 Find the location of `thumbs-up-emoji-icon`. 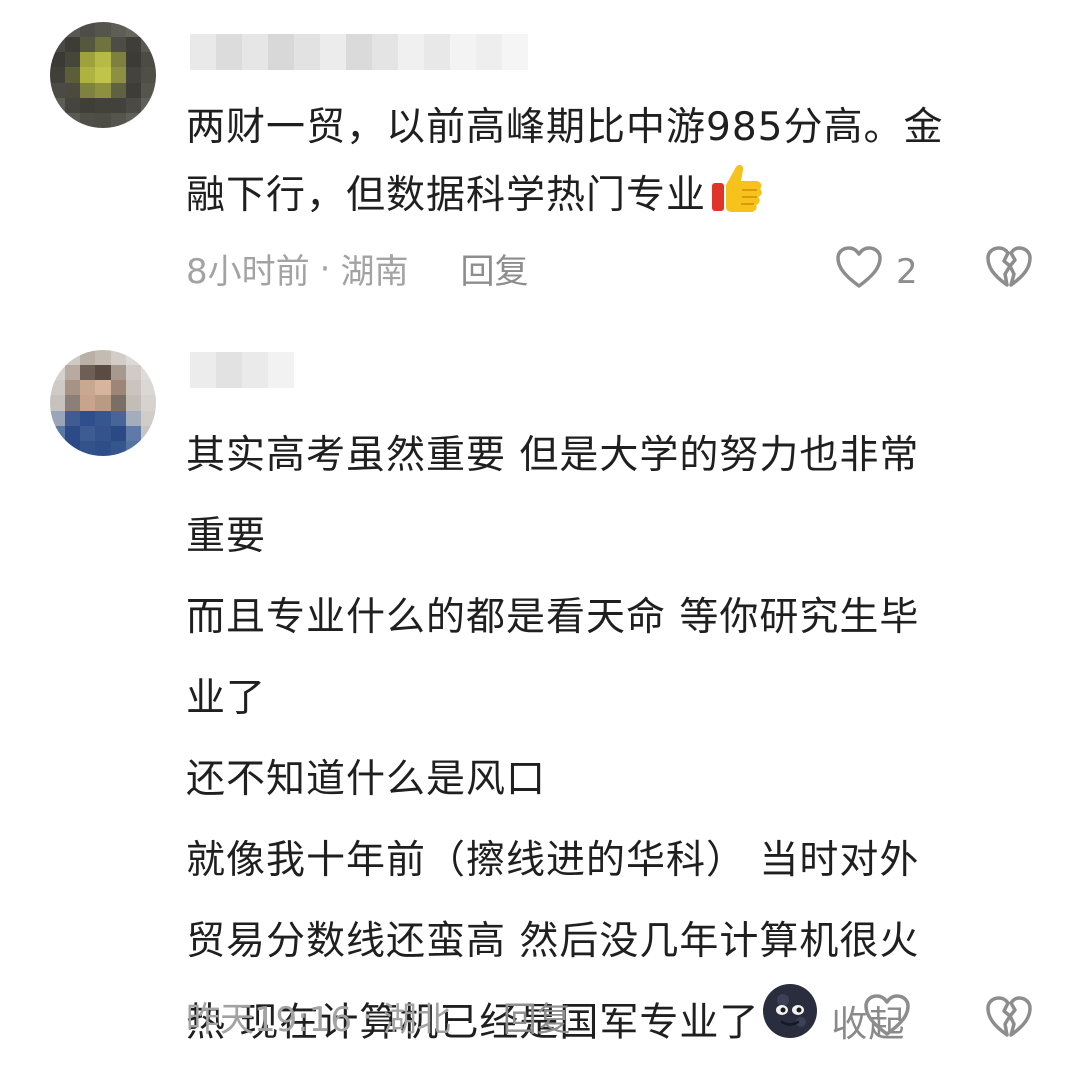

thumbs-up-emoji-icon is located at coordinates (737, 197).